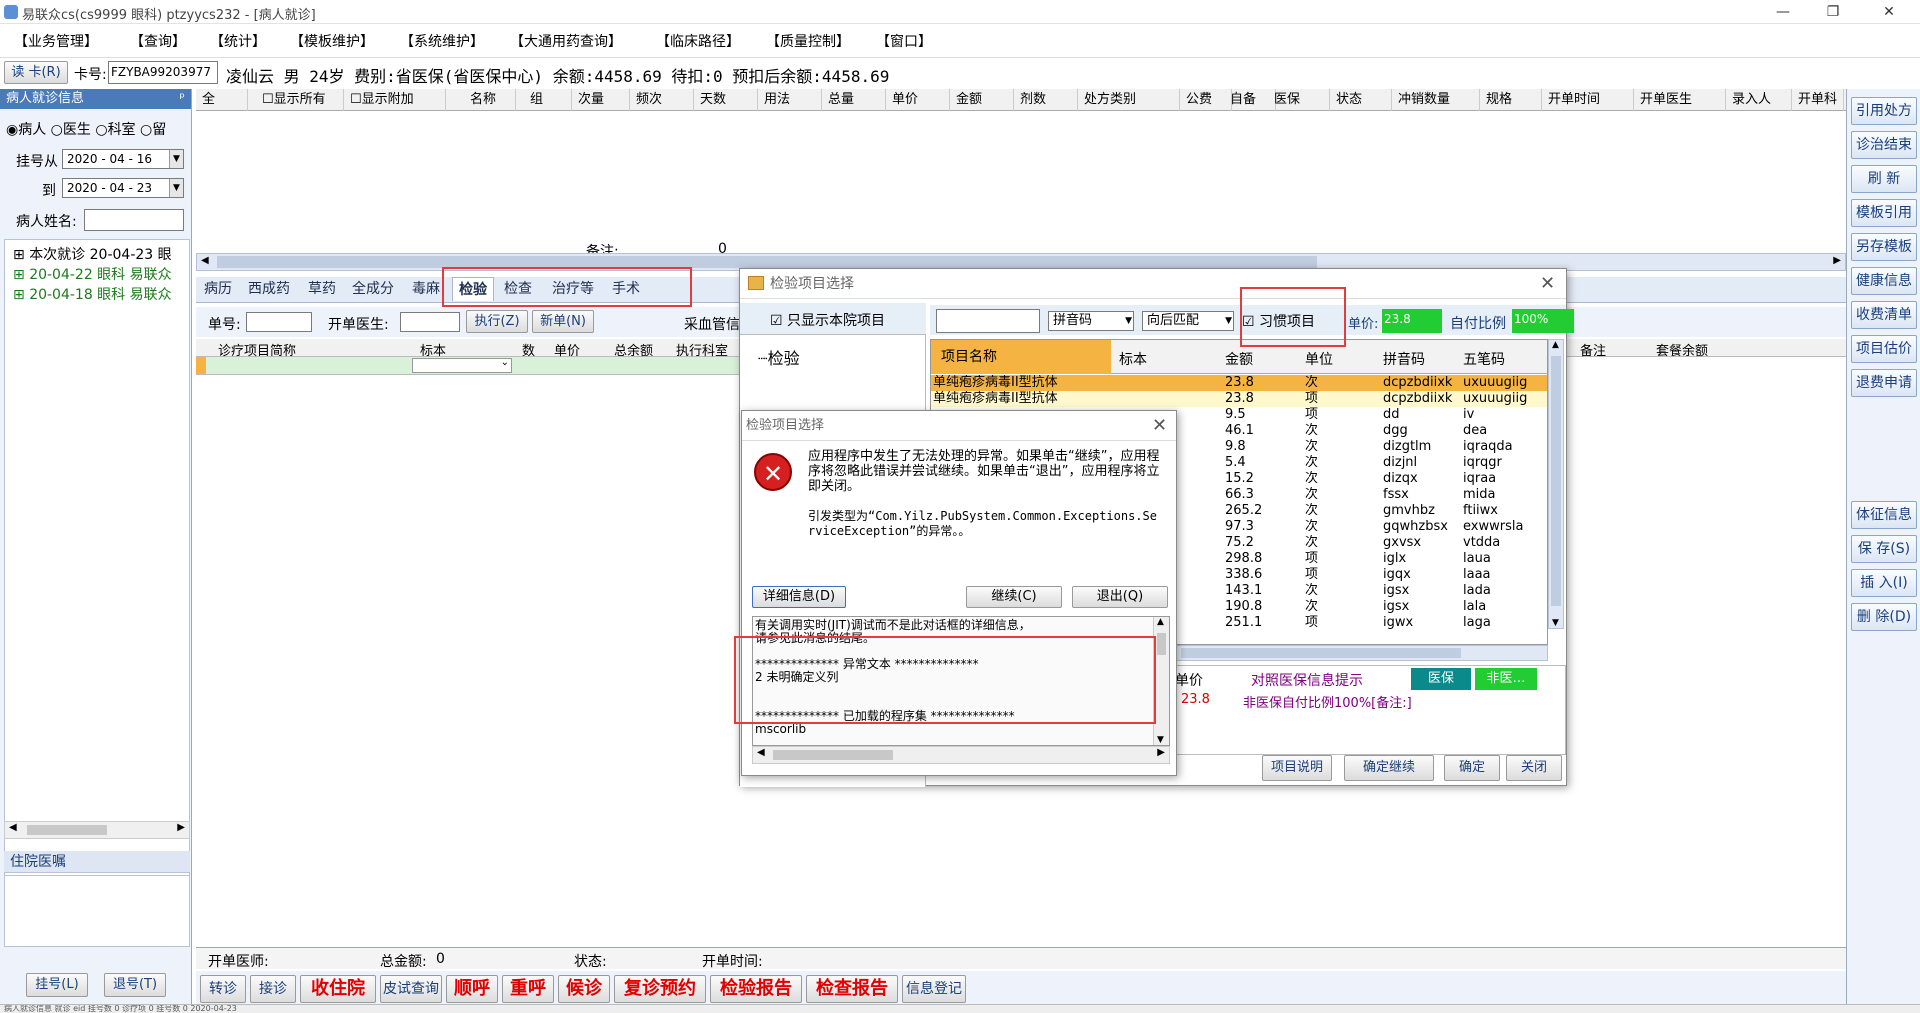 The height and width of the screenshot is (1013, 1920). I want to click on unregister-button: 退号(T), so click(135, 985).